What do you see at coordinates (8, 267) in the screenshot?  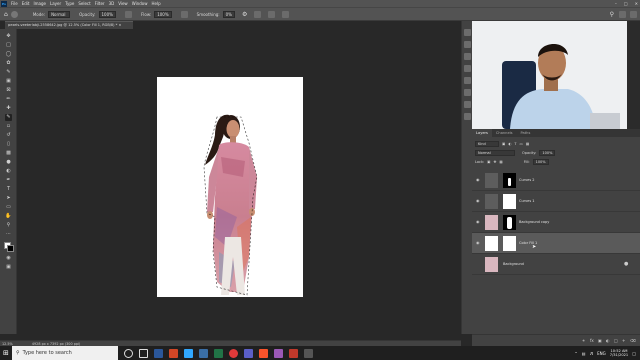 I see `screen-mode-icon: ▣` at bounding box center [8, 267].